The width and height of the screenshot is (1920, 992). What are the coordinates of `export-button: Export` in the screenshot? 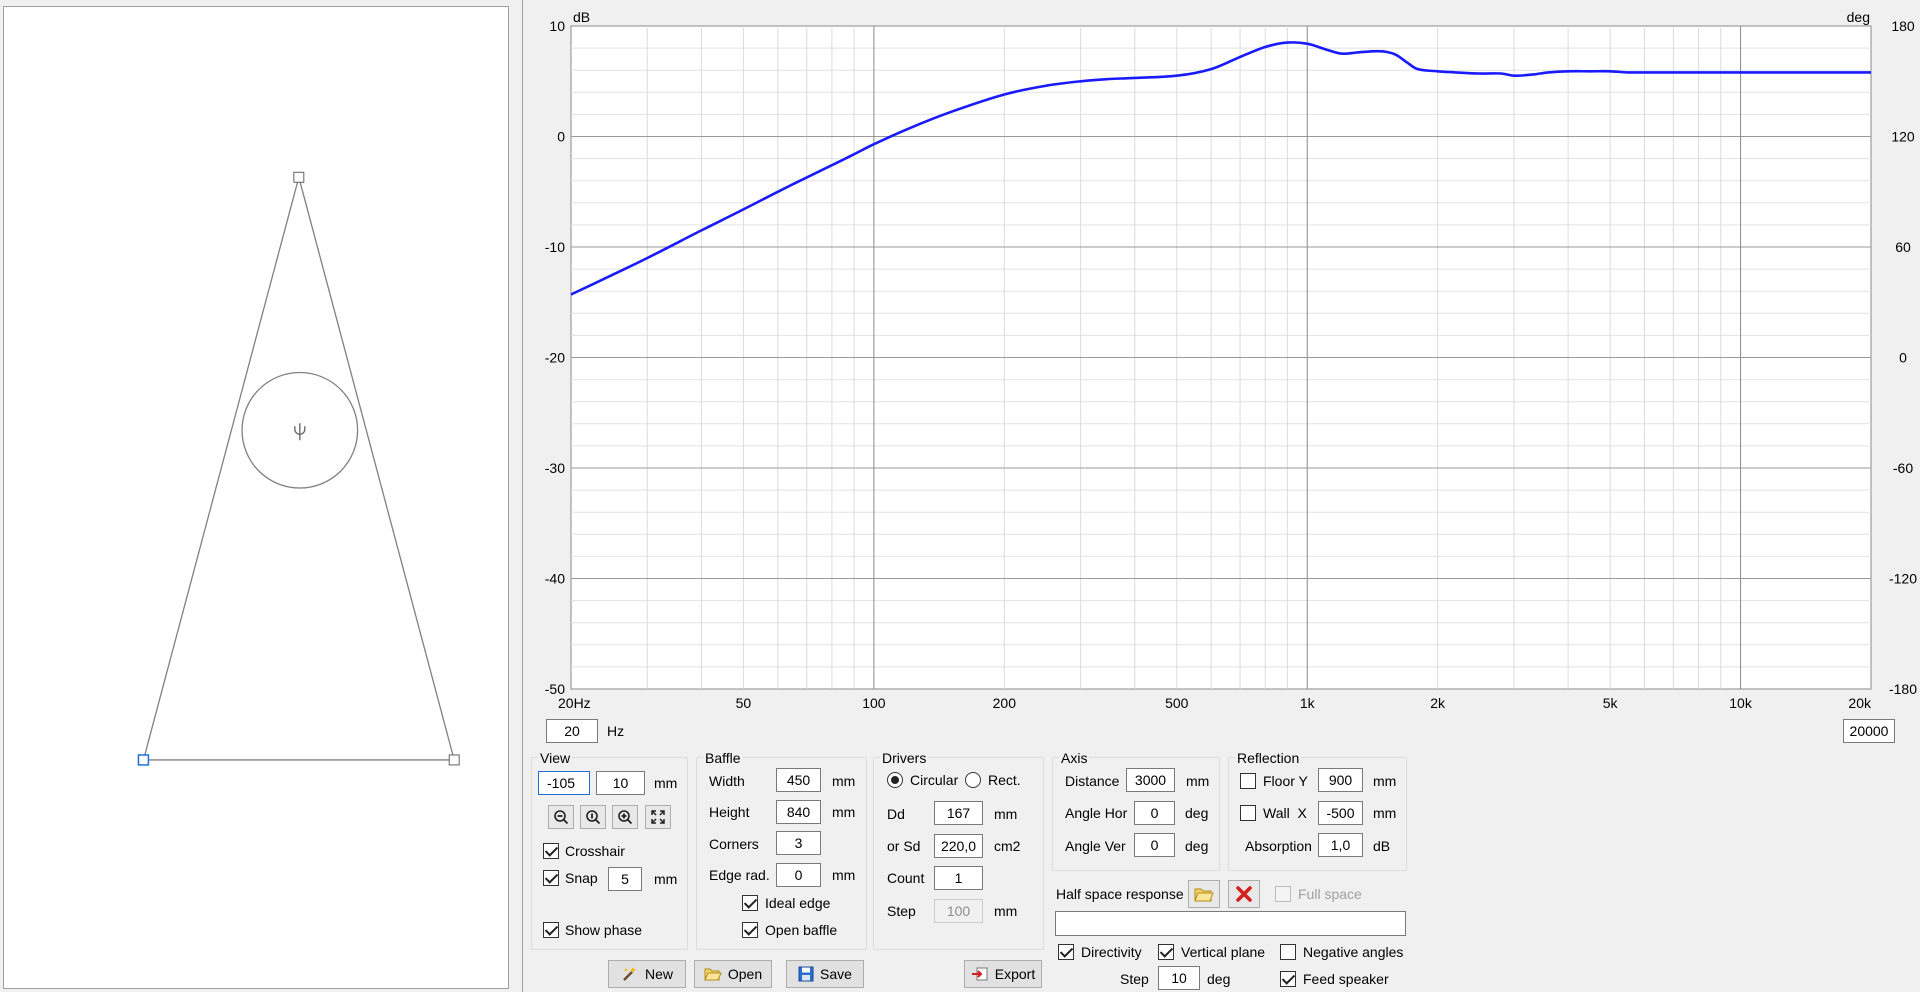 It's located at (1003, 974).